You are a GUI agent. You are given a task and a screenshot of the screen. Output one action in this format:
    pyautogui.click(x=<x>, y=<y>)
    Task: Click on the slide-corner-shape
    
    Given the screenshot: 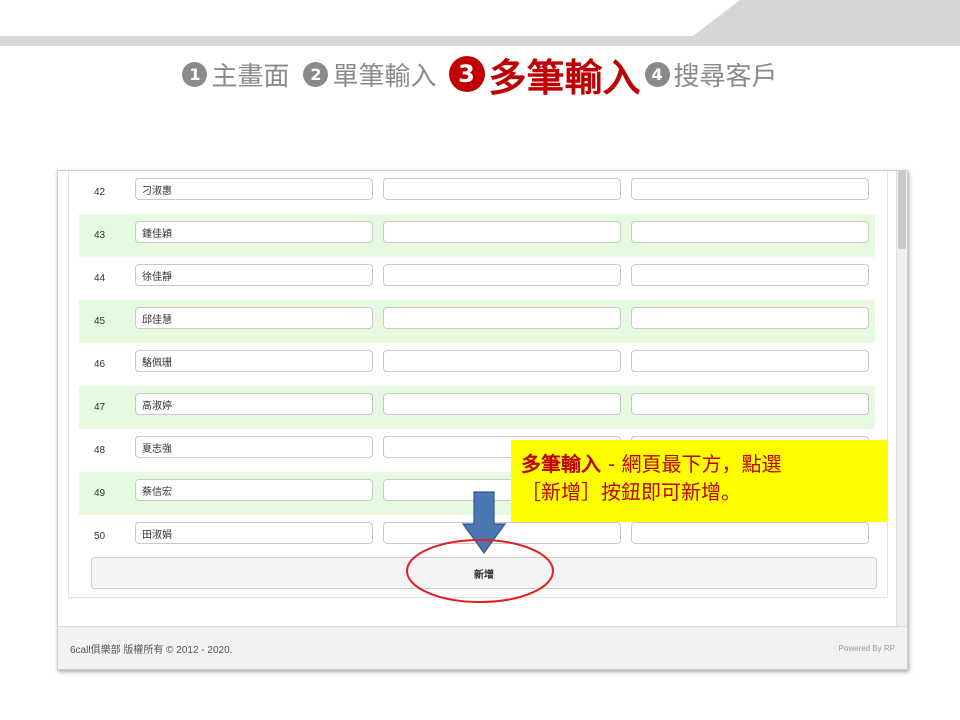 What is the action you would take?
    pyautogui.click(x=820, y=23)
    